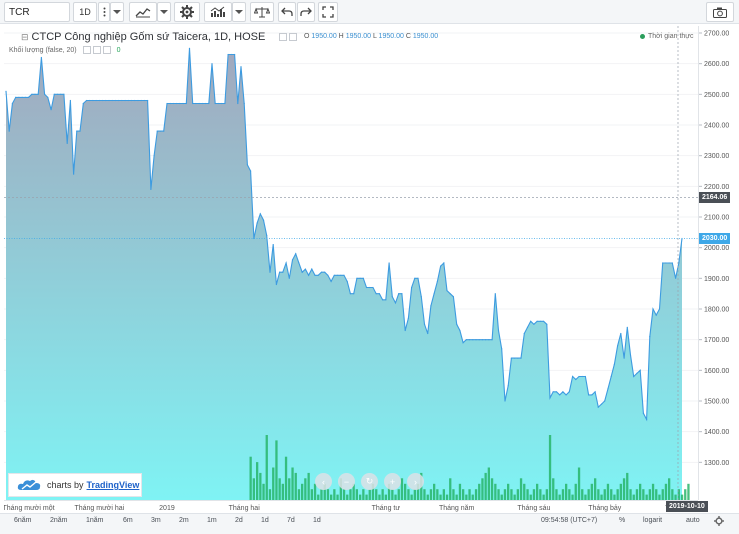 The width and height of the screenshot is (739, 534). Describe the element at coordinates (85, 12) in the screenshot. I see `interval-button: 1D` at that location.